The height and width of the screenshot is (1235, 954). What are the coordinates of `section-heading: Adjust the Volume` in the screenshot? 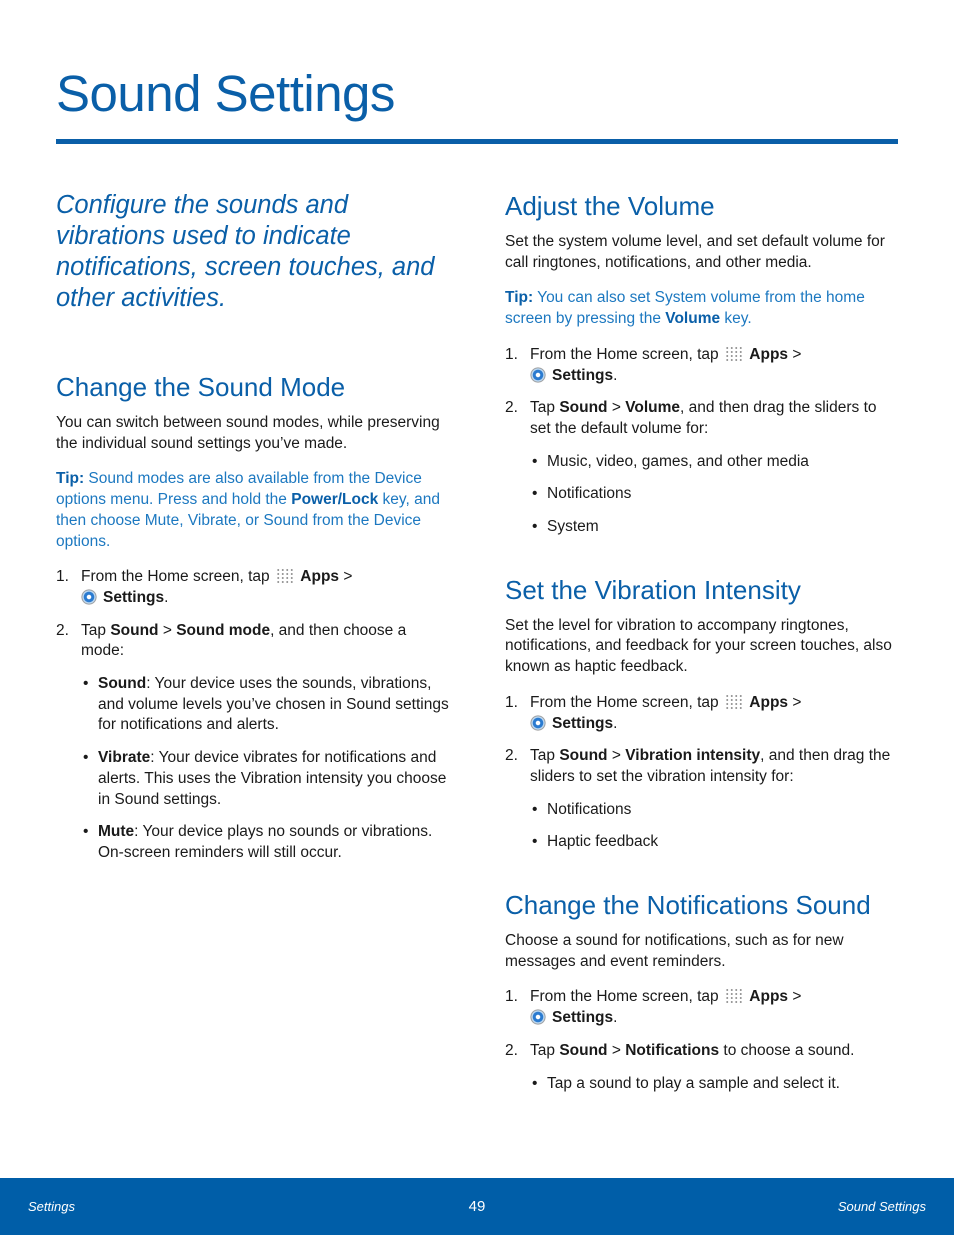 It's located at (610, 206).